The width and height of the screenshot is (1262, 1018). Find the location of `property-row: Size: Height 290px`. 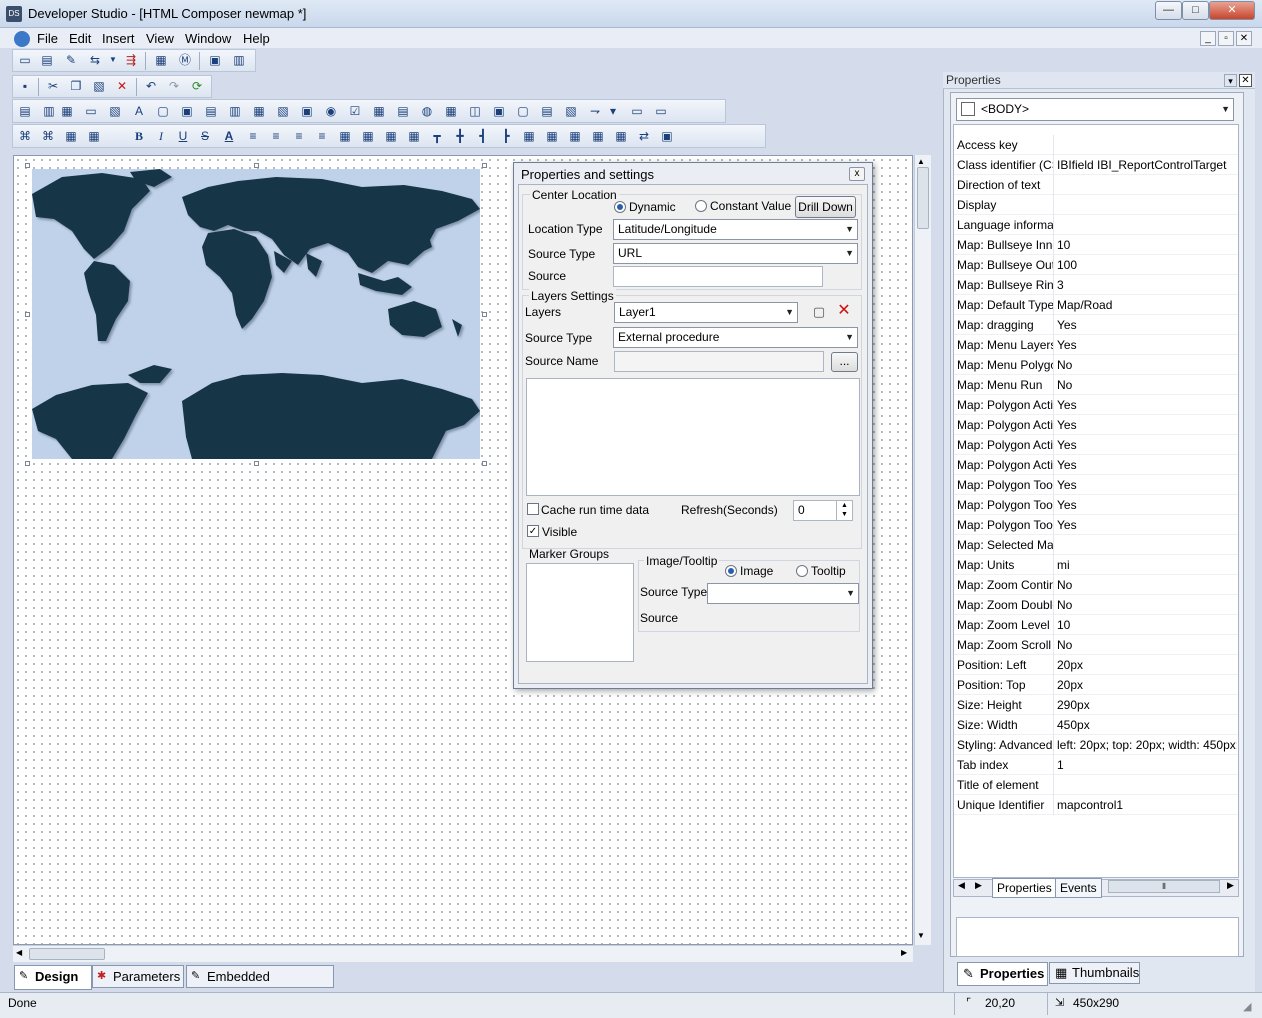

property-row: Size: Height 290px is located at coordinates (1096, 705).